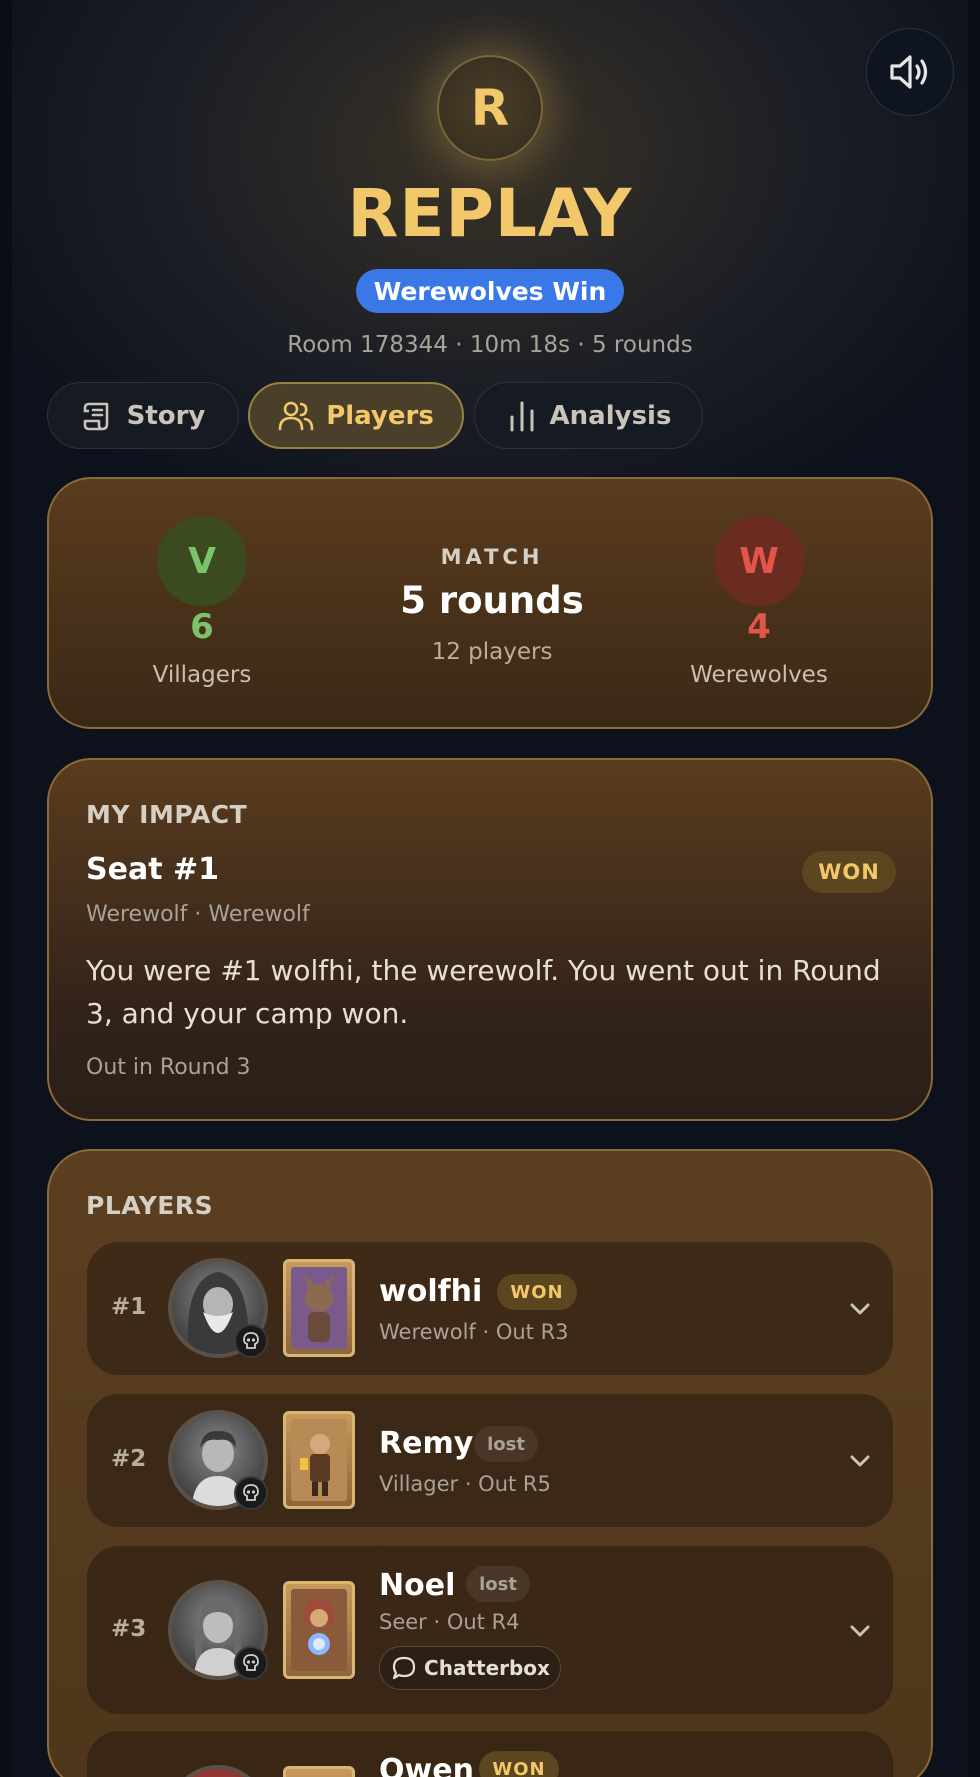 The height and width of the screenshot is (1777, 980). What do you see at coordinates (492, 652) in the screenshot?
I see `match-players: 12 players` at bounding box center [492, 652].